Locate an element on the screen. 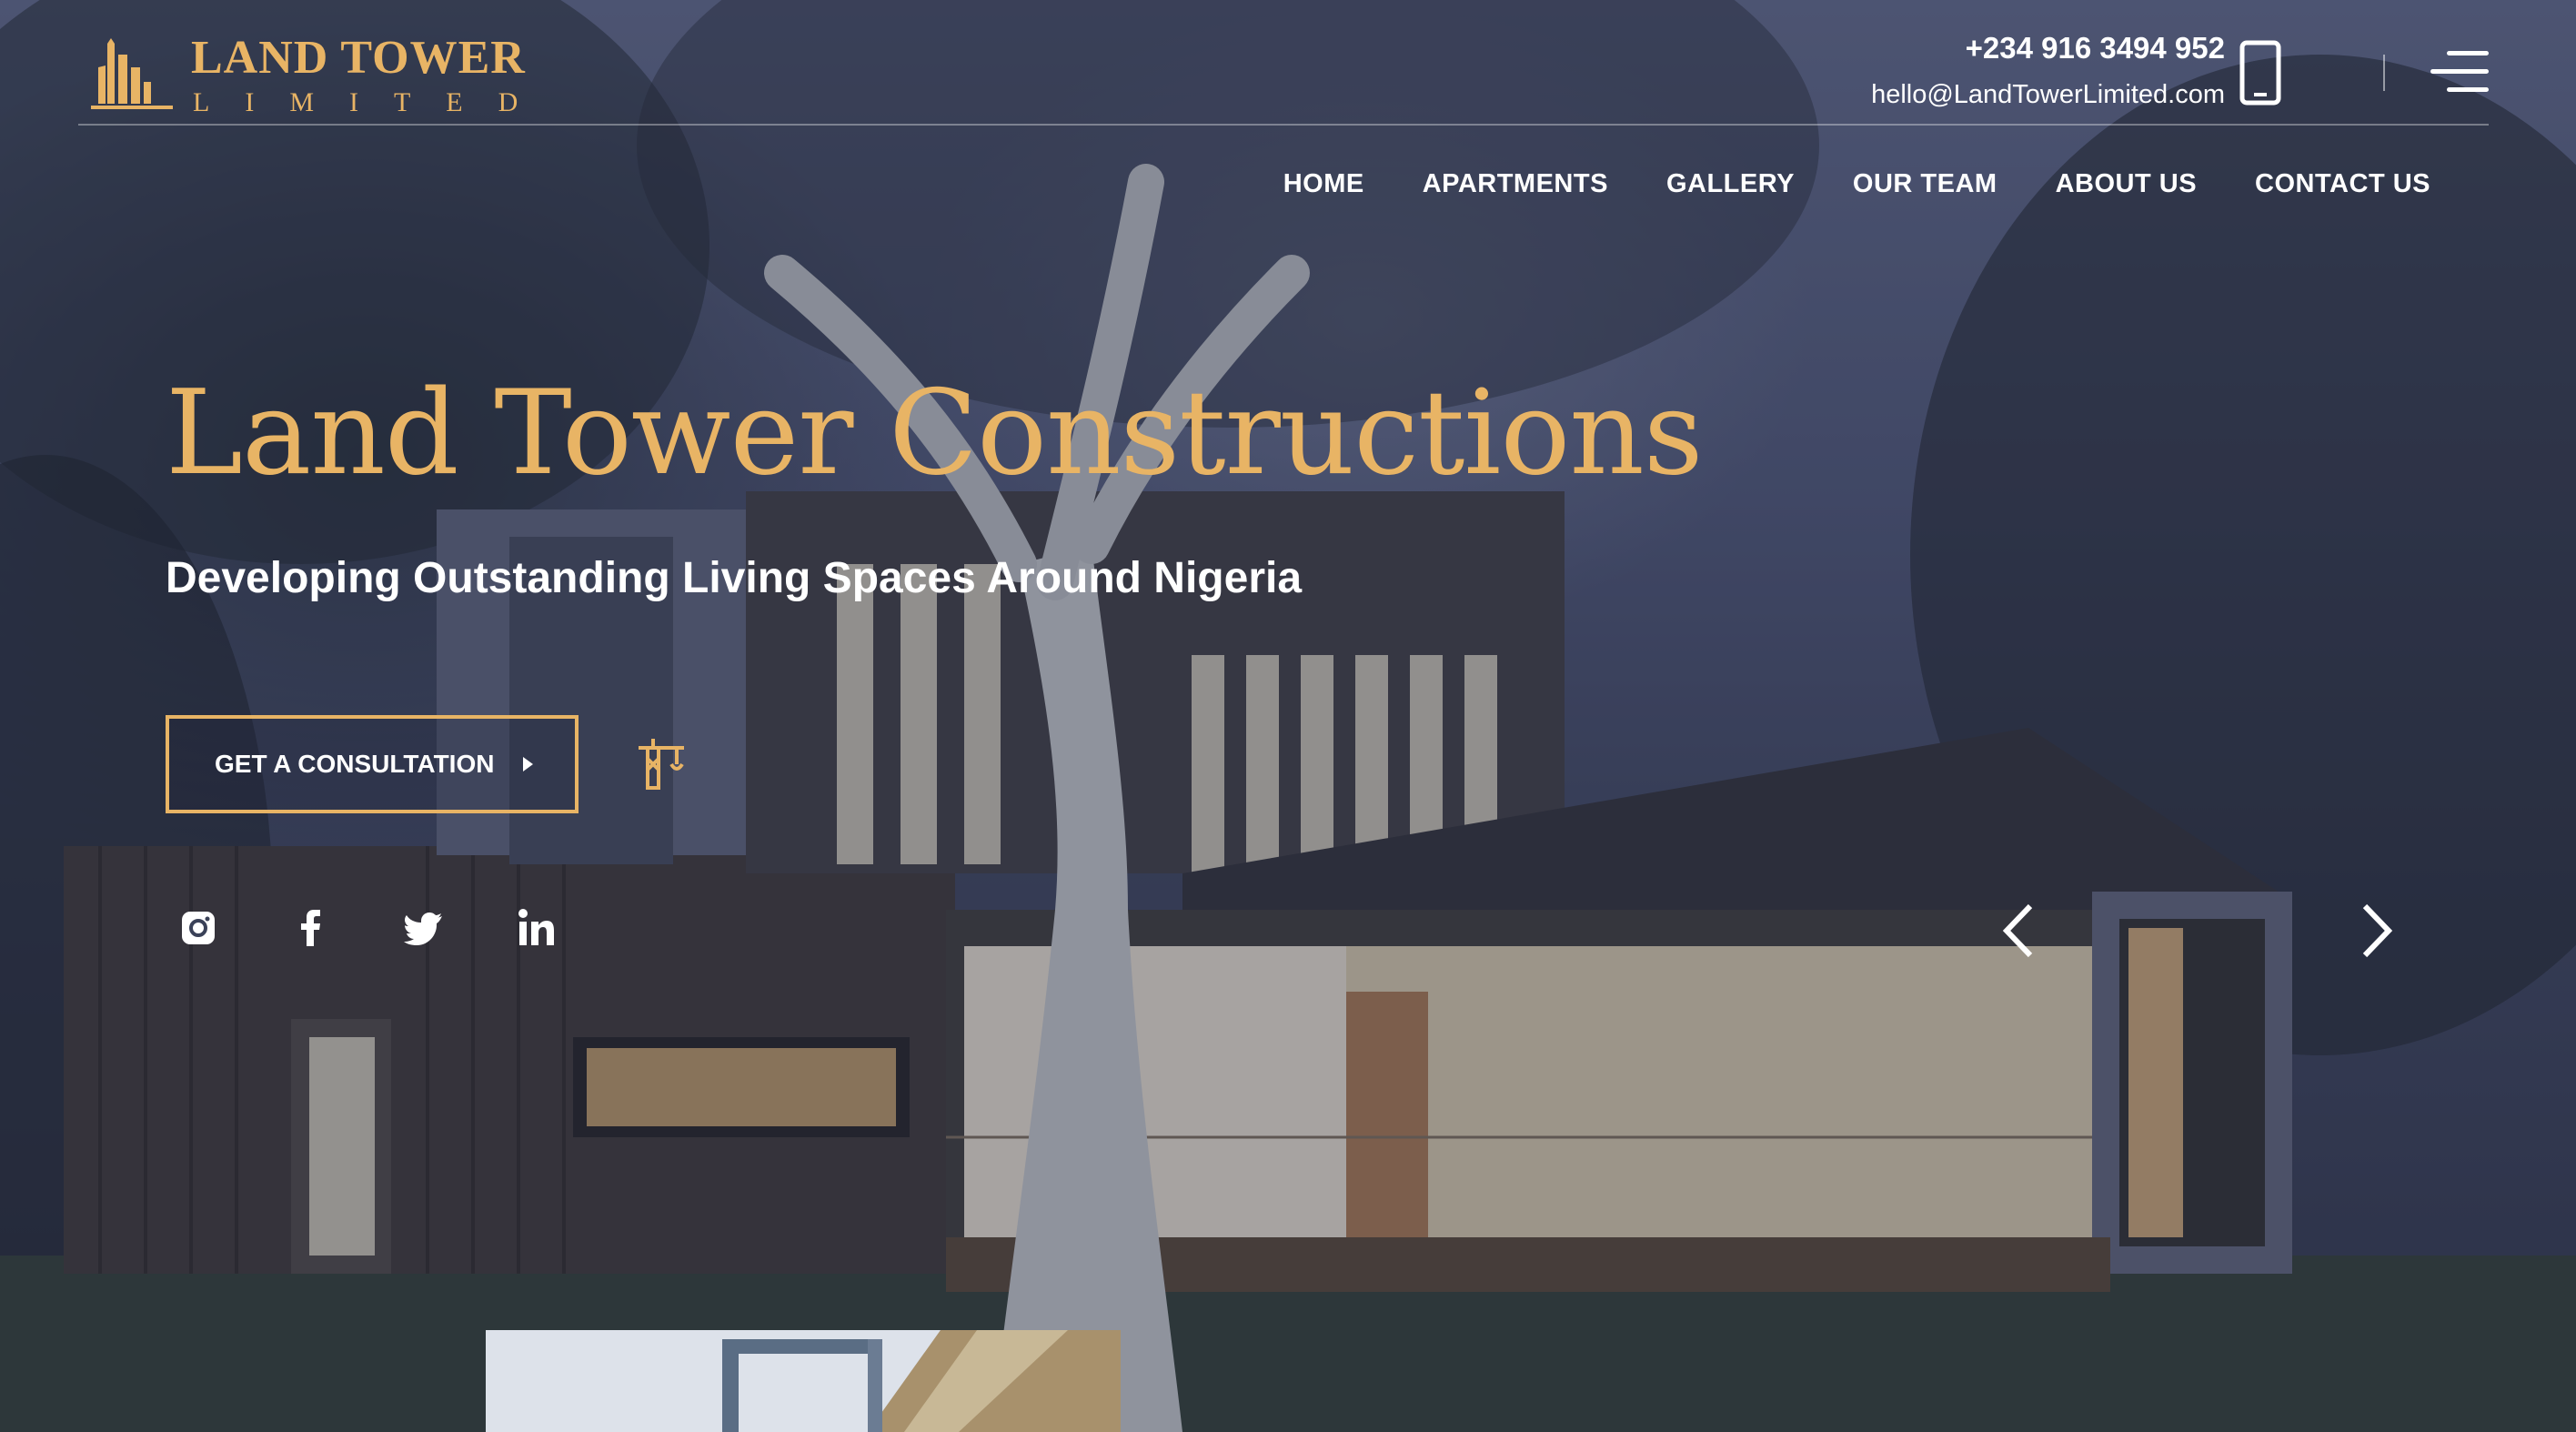  nav-contact-us: CONTACT US is located at coordinates (2342, 184).